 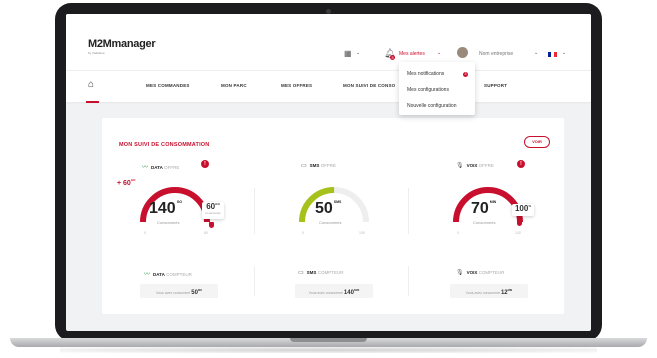 What do you see at coordinates (504, 293) in the screenshot?
I see `voix-counter-value: 12` at bounding box center [504, 293].